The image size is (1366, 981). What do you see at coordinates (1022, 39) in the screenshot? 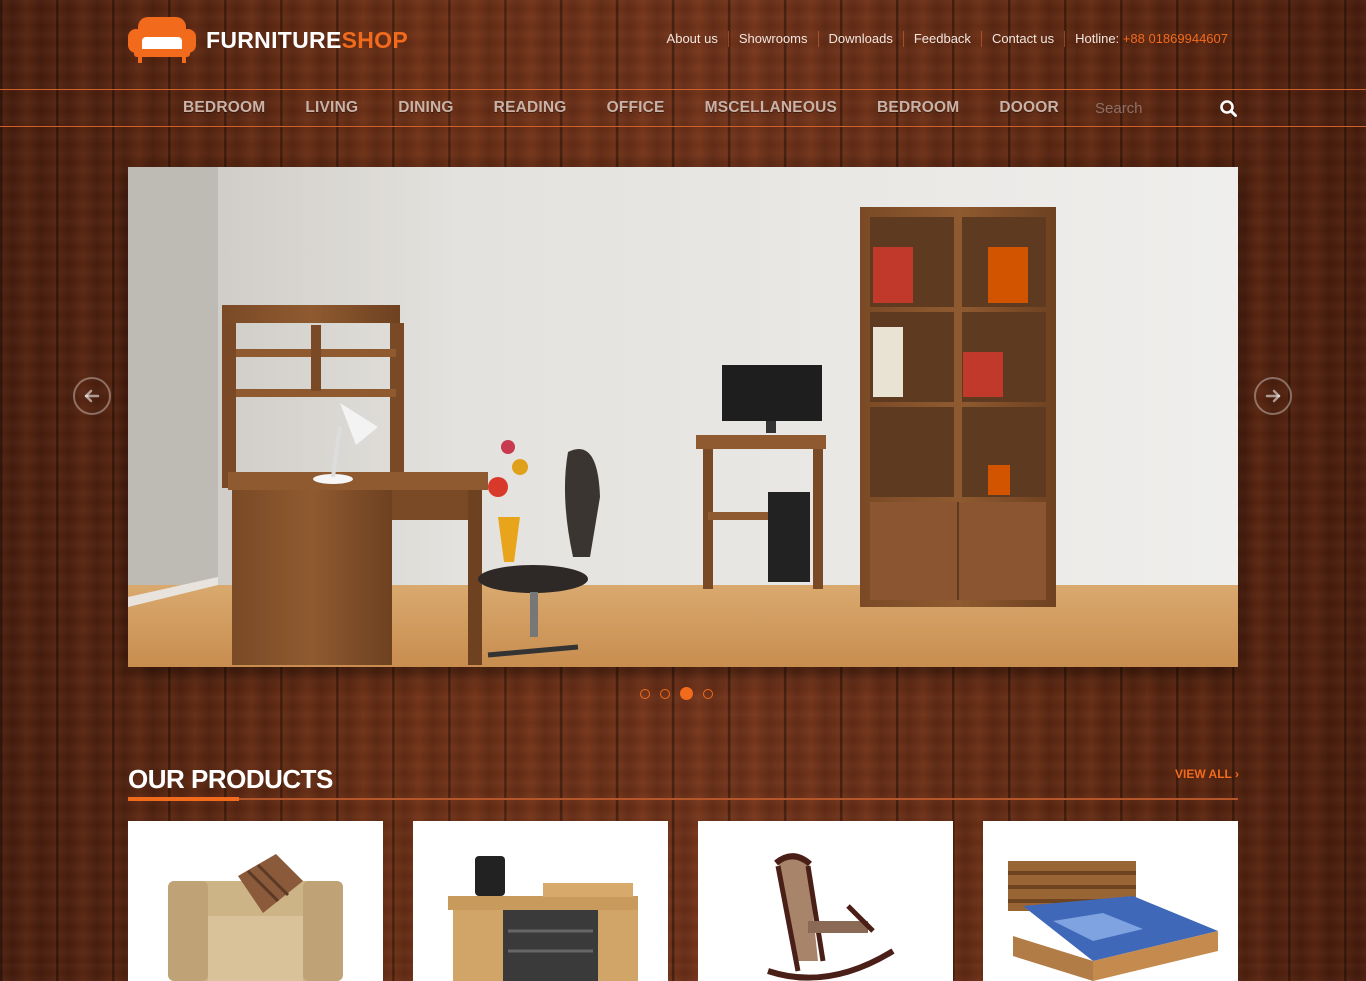
I see `top-link-contact: Contact us` at bounding box center [1022, 39].